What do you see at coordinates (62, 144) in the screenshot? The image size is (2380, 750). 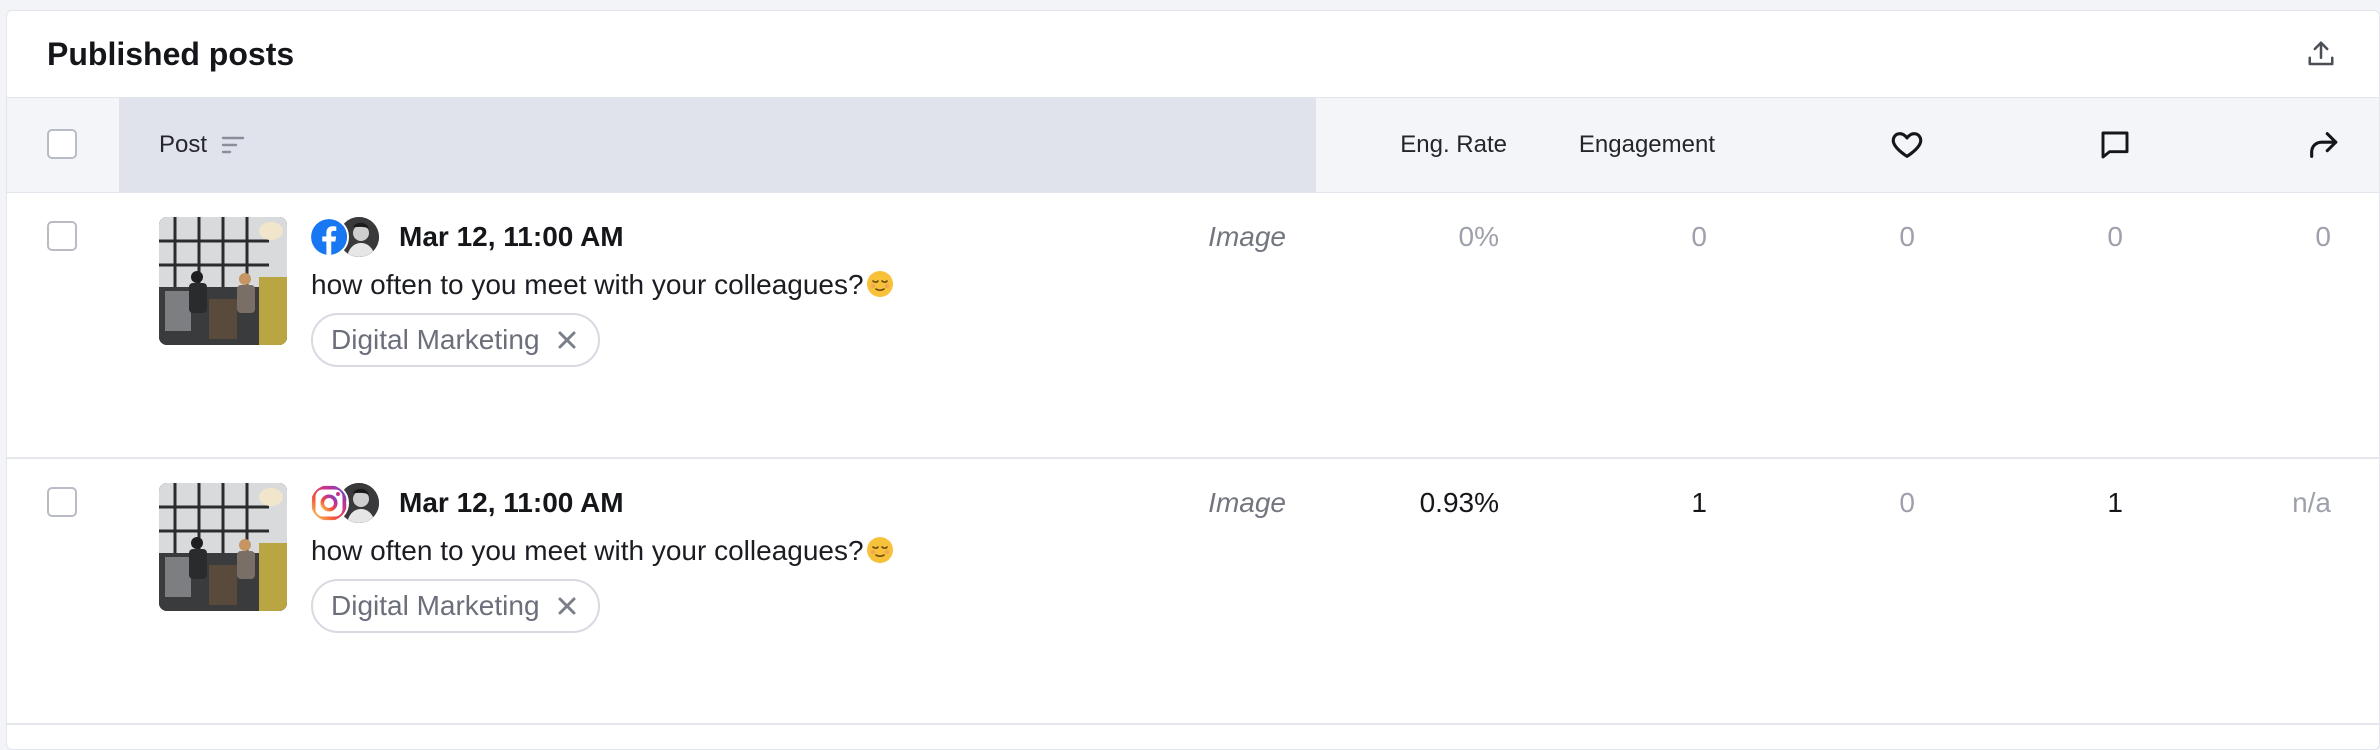 I see `select-all-checkbox` at bounding box center [62, 144].